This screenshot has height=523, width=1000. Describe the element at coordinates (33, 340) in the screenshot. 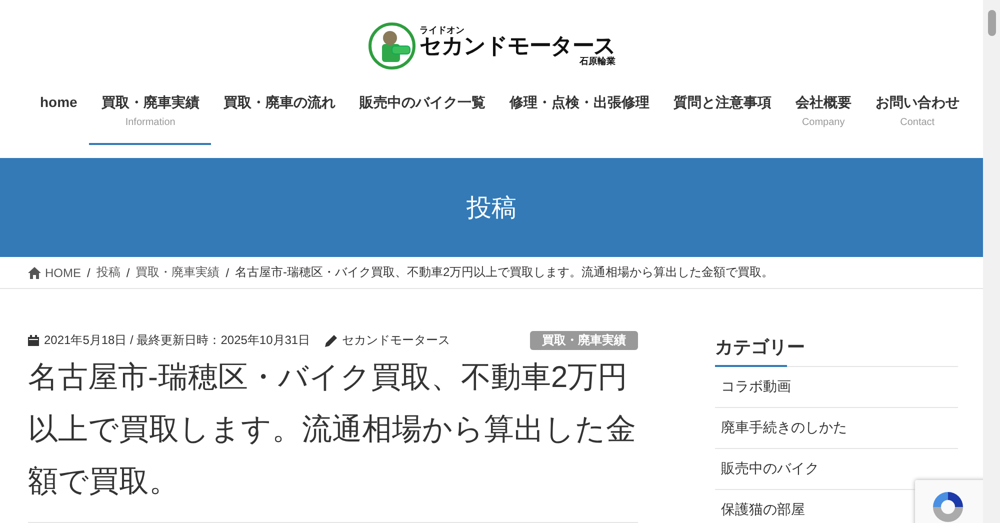

I see `calendar-icon` at that location.